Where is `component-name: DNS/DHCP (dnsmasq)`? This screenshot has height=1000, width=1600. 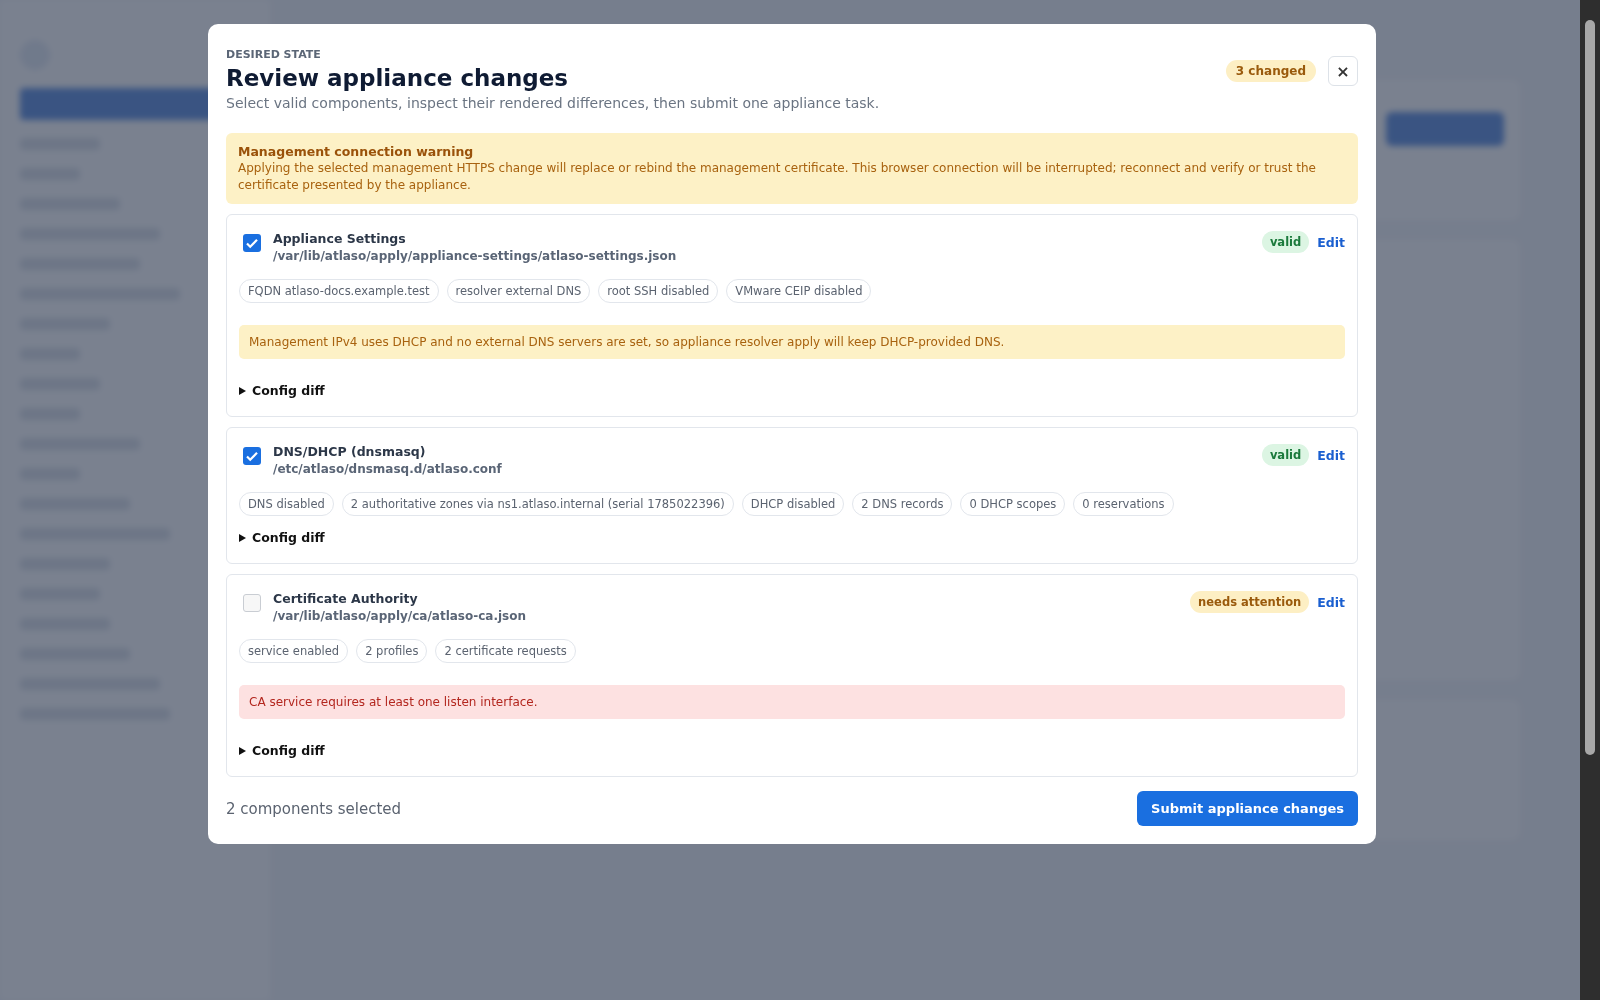 component-name: DNS/DHCP (dnsmasq) is located at coordinates (350, 451).